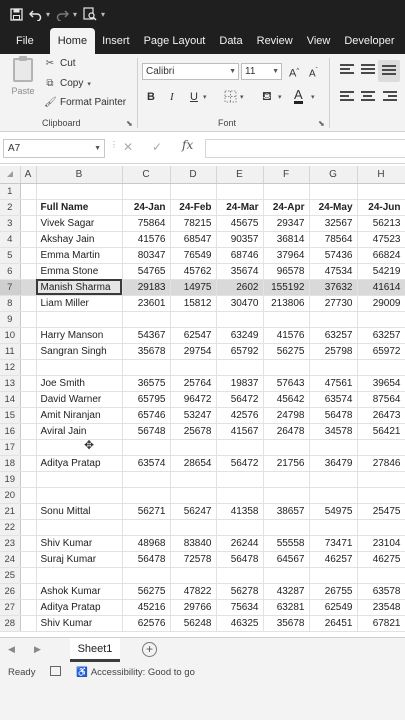 The height and width of the screenshot is (720, 405). What do you see at coordinates (79, 431) in the screenshot?
I see `name-cell: Aviral Jain` at bounding box center [79, 431].